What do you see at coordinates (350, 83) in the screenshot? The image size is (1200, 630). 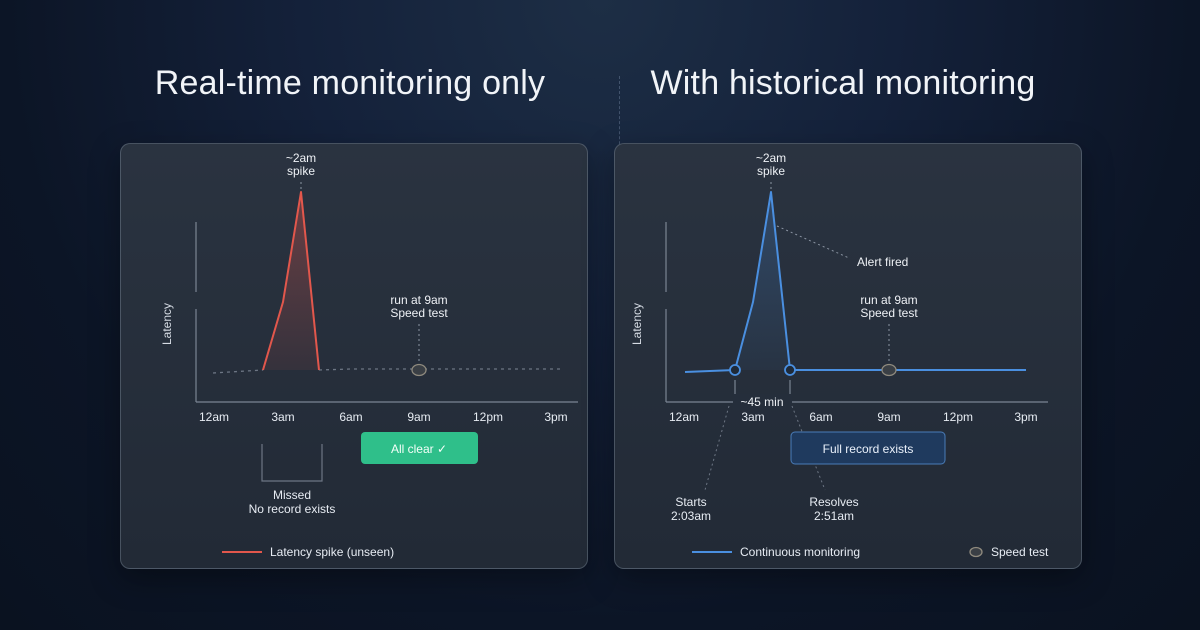 I see `heading-realtime: Real-time monitoring only` at bounding box center [350, 83].